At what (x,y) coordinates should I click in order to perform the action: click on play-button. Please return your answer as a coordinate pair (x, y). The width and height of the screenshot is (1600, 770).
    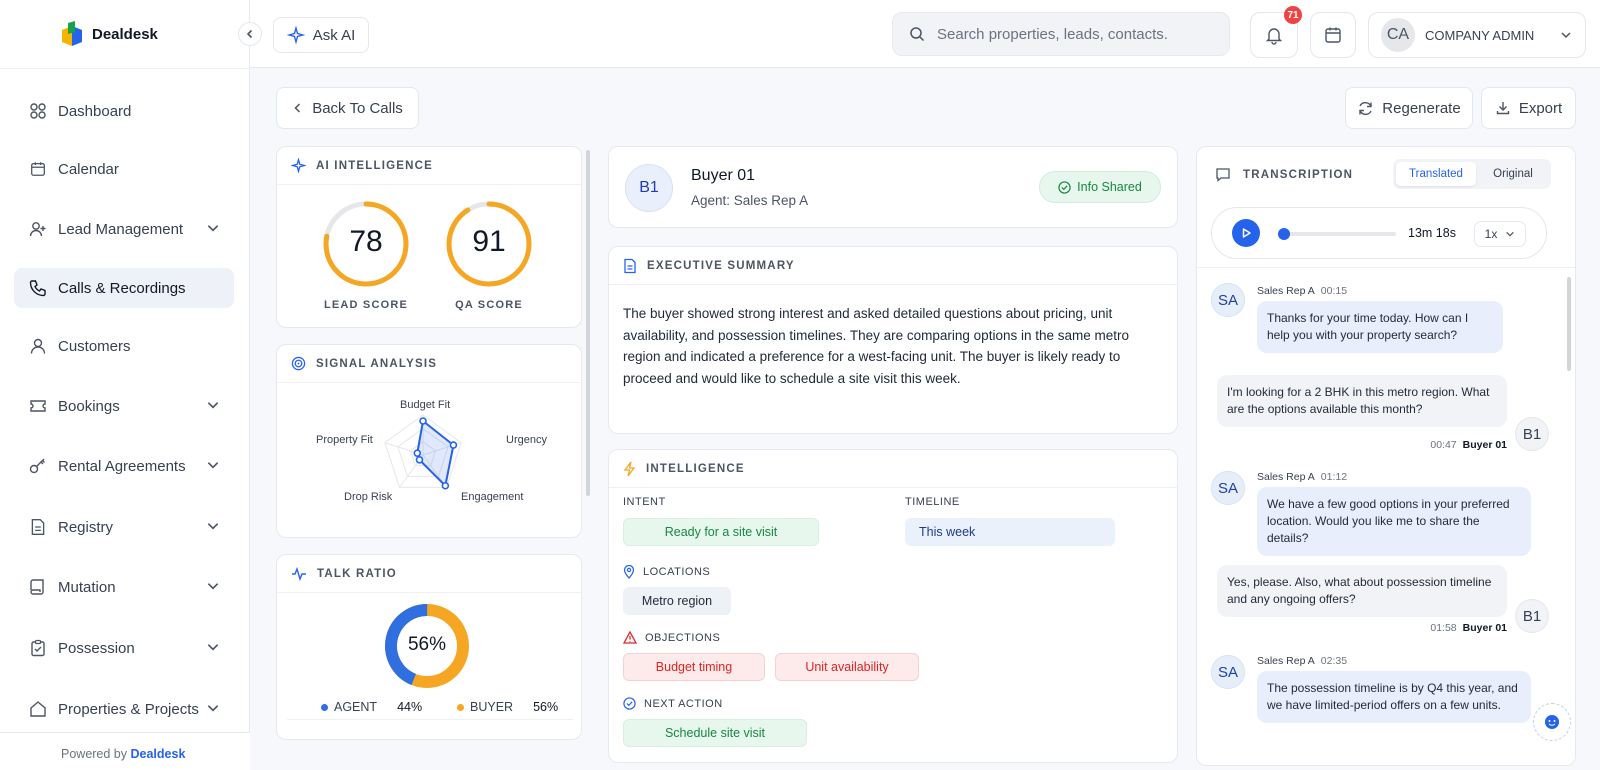
    Looking at the image, I should click on (1246, 233).